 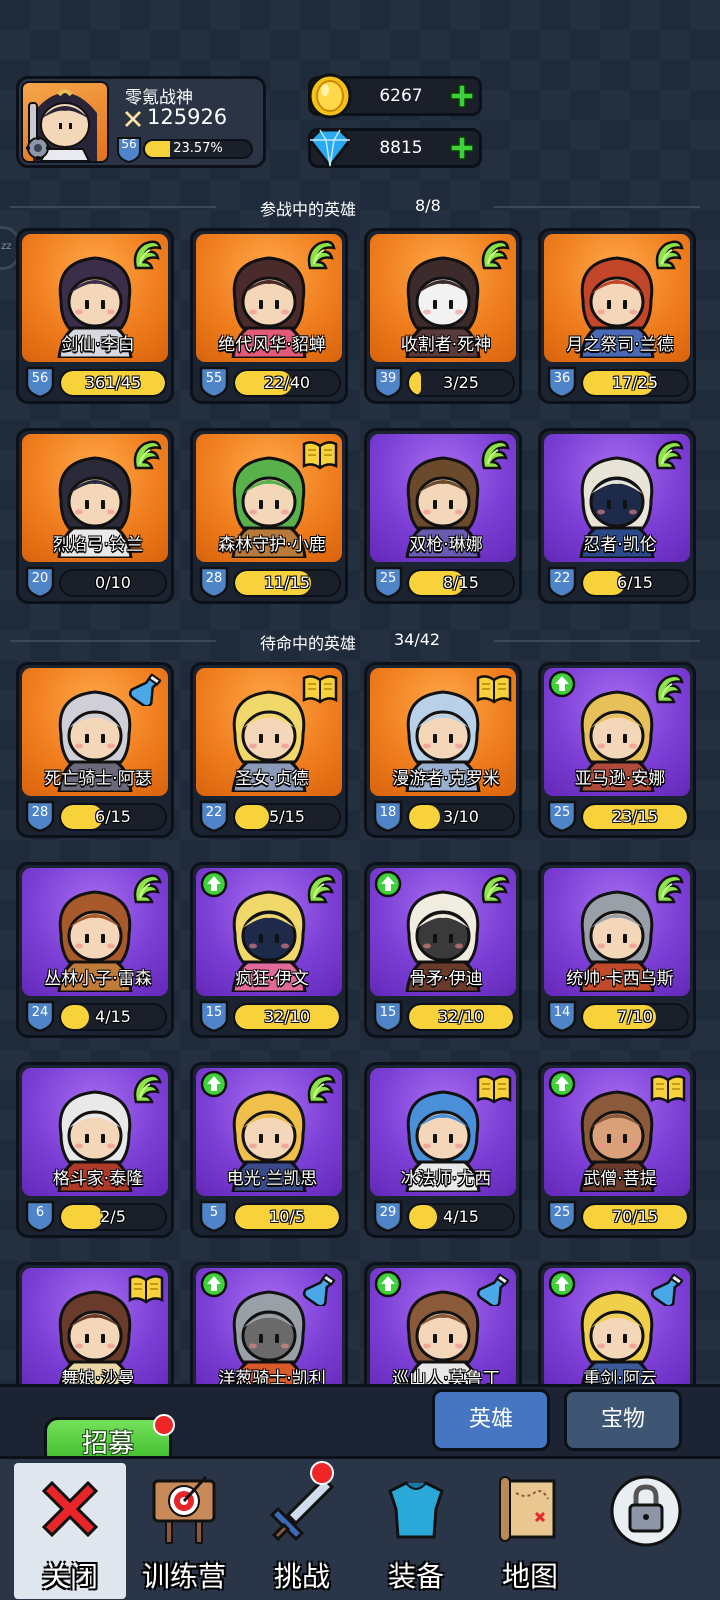 I want to click on player-panel: 零氪战神 125926 56 23.57%, so click(x=141, y=122).